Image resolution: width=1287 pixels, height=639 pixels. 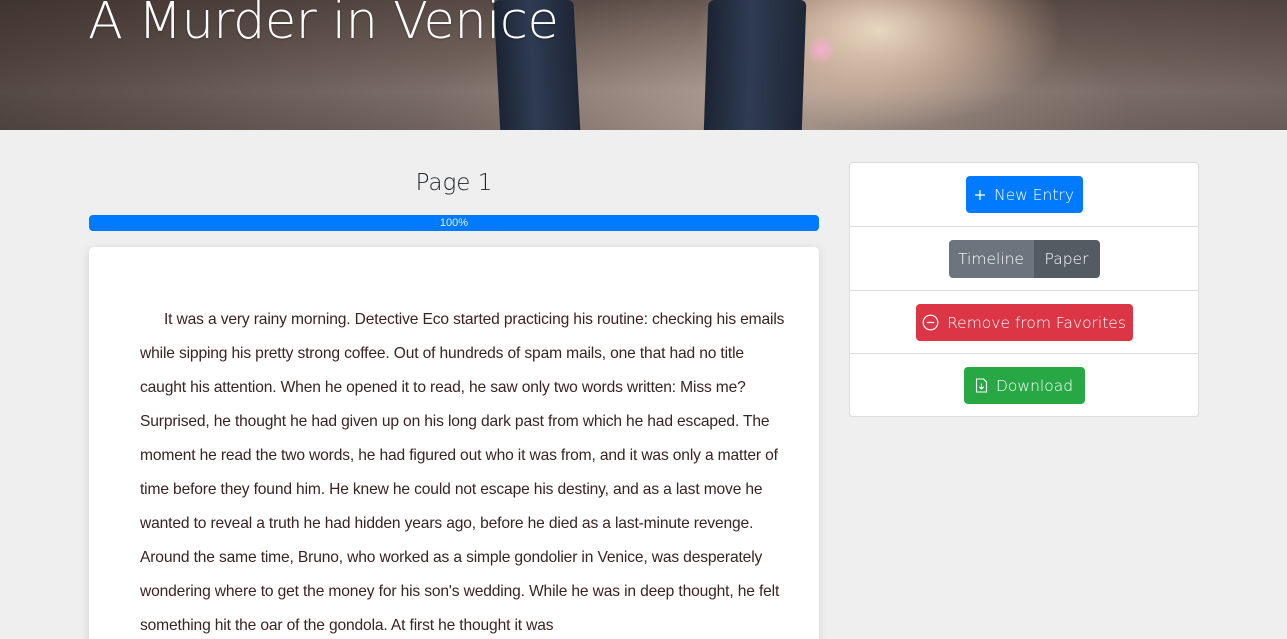 What do you see at coordinates (1036, 322) in the screenshot?
I see `remove-from-favorites-label: Remove from Favorites` at bounding box center [1036, 322].